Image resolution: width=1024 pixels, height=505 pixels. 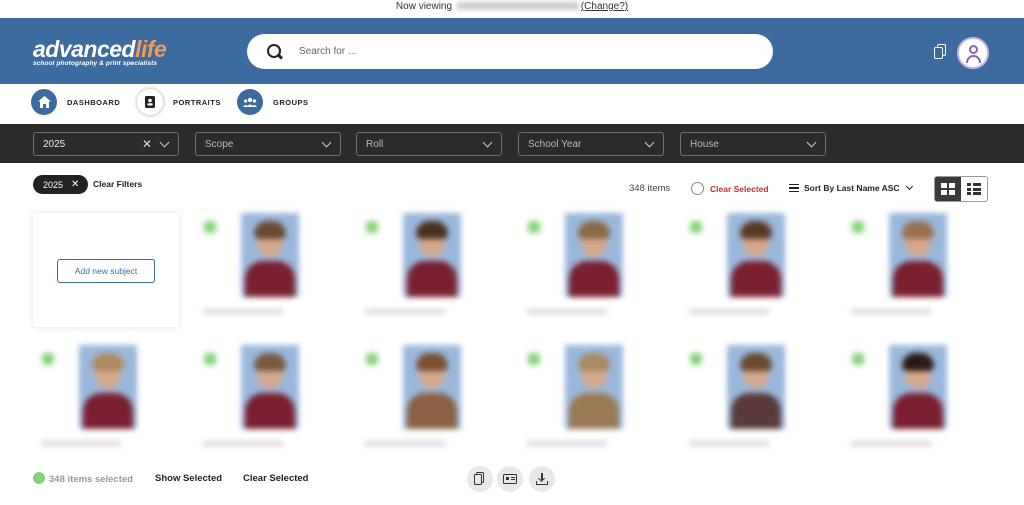 What do you see at coordinates (704, 144) in the screenshot?
I see `house-select-placeholder: House` at bounding box center [704, 144].